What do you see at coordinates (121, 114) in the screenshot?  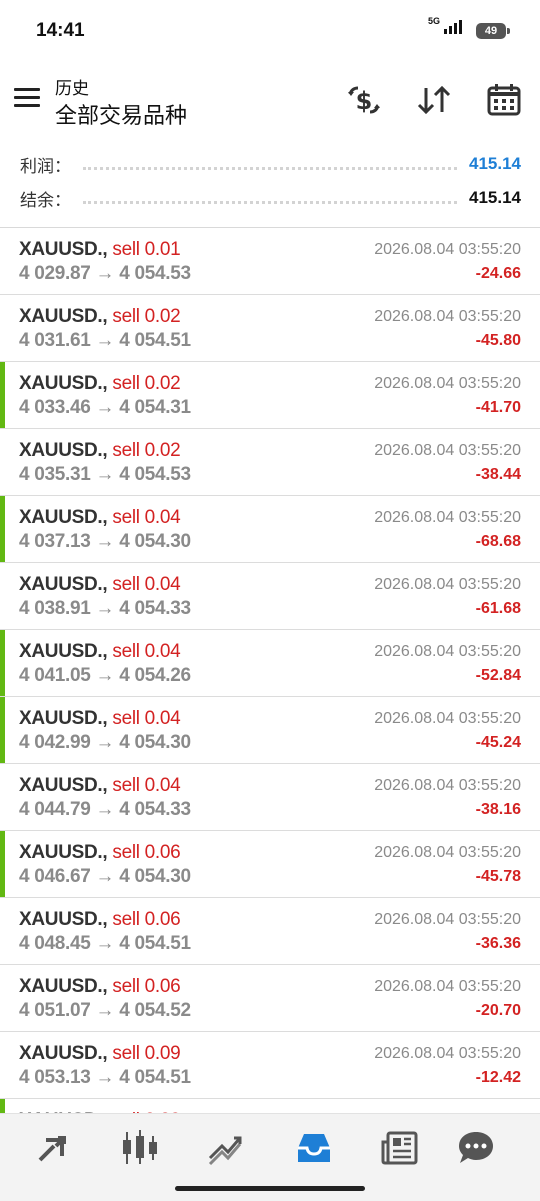 I see `page-title: 全部交易品种` at bounding box center [121, 114].